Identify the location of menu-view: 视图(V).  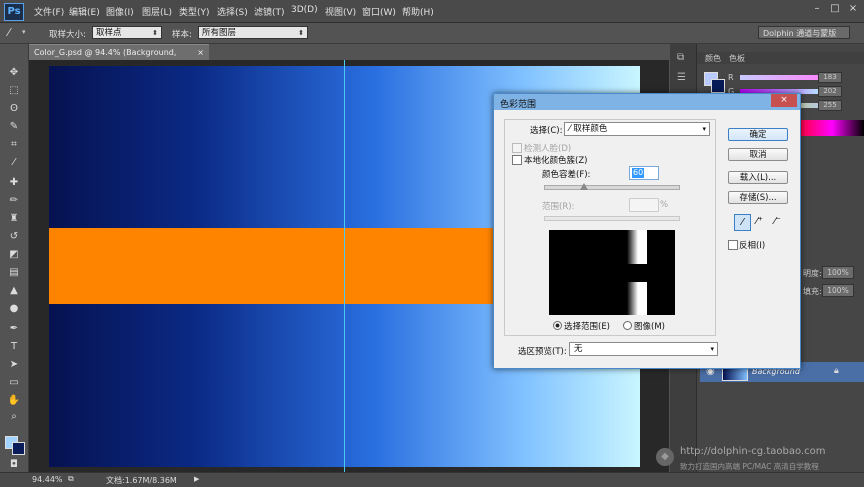
(340, 11).